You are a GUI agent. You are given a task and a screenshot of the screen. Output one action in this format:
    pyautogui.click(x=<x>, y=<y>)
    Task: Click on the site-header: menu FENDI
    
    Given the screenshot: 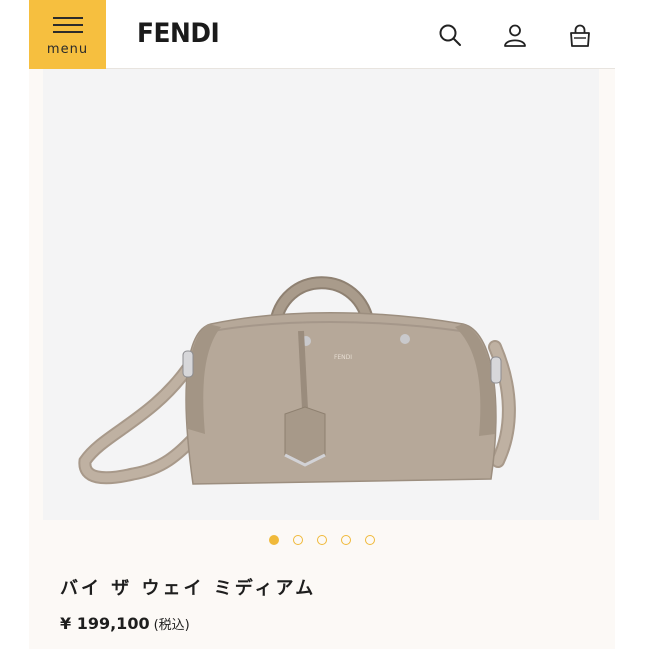 What is the action you would take?
    pyautogui.click(x=322, y=34)
    